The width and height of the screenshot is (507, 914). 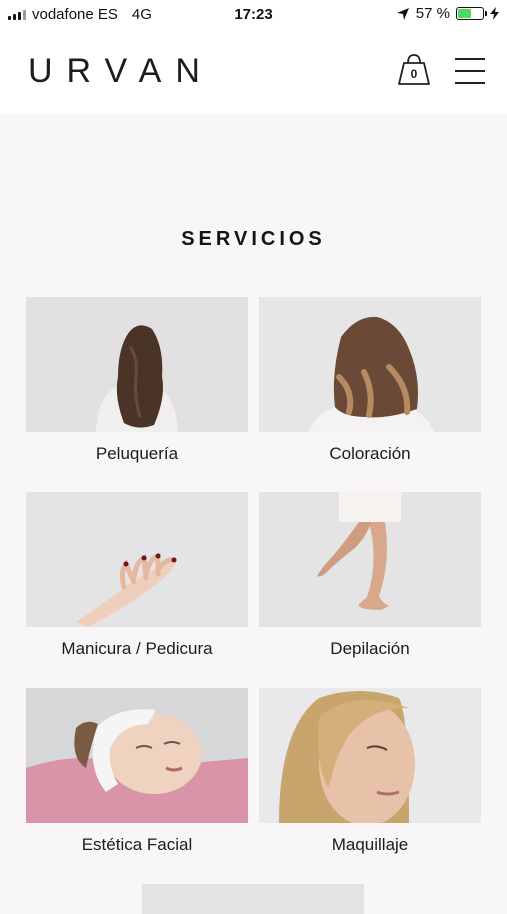 I want to click on status-right: 57 %, so click(x=447, y=13).